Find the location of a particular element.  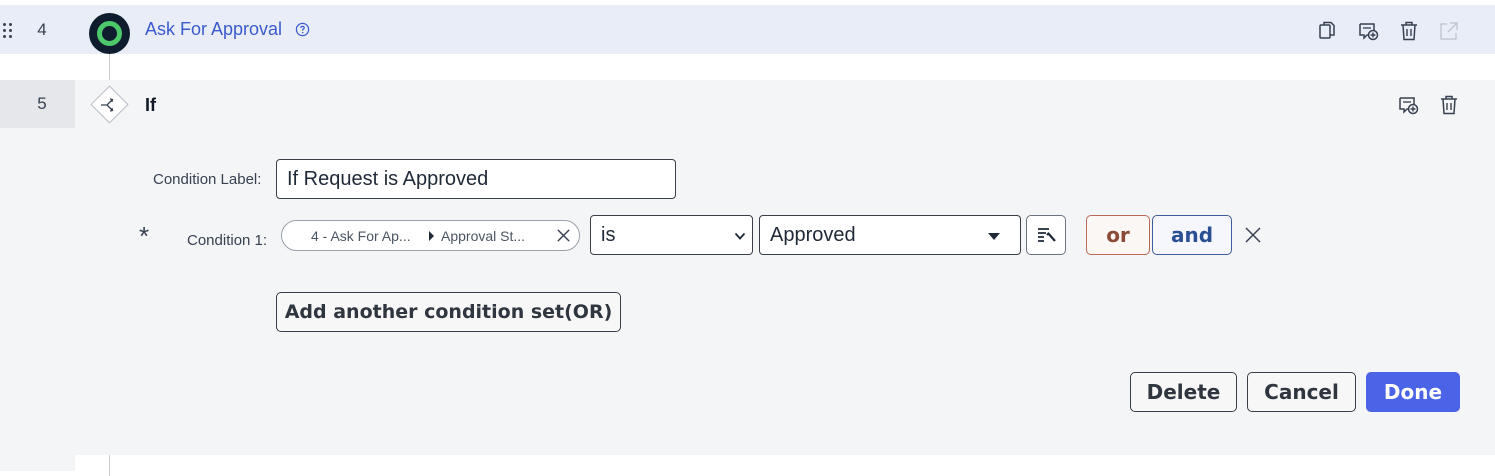

data-pill-picker-button is located at coordinates (1046, 235).